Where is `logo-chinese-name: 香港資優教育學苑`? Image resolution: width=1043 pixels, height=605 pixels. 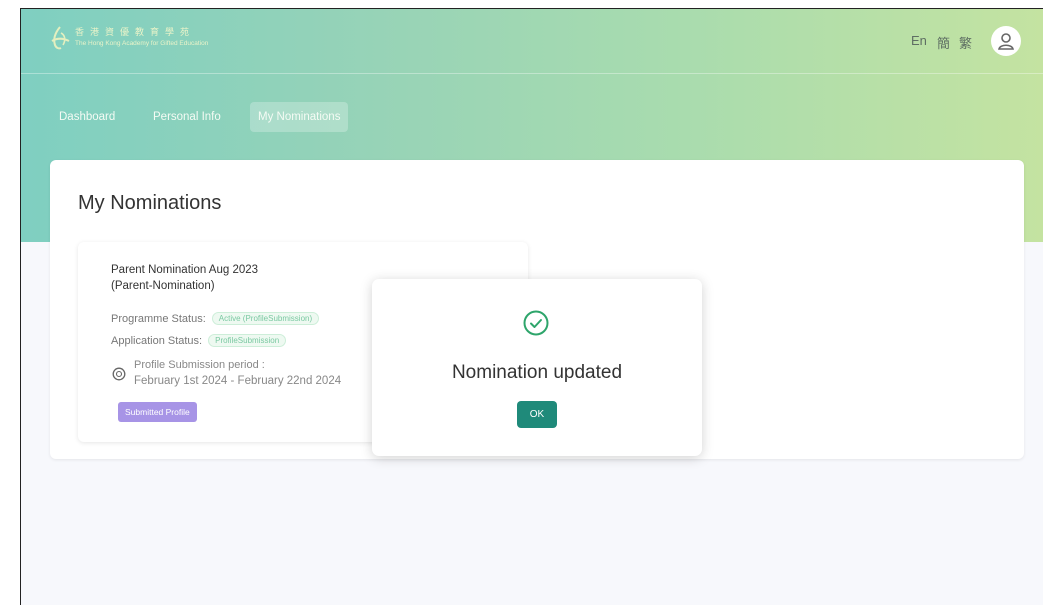
logo-chinese-name: 香港資優教育學苑 is located at coordinates (135, 33).